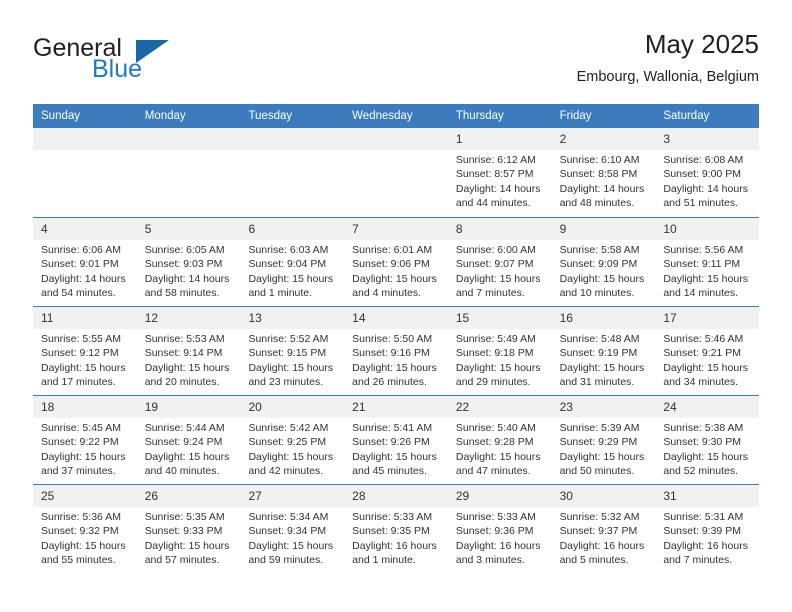 The width and height of the screenshot is (792, 612). Describe the element at coordinates (83, 553) in the screenshot. I see `daylight-text: Daylight: 15 hours and 55 minutes.` at that location.